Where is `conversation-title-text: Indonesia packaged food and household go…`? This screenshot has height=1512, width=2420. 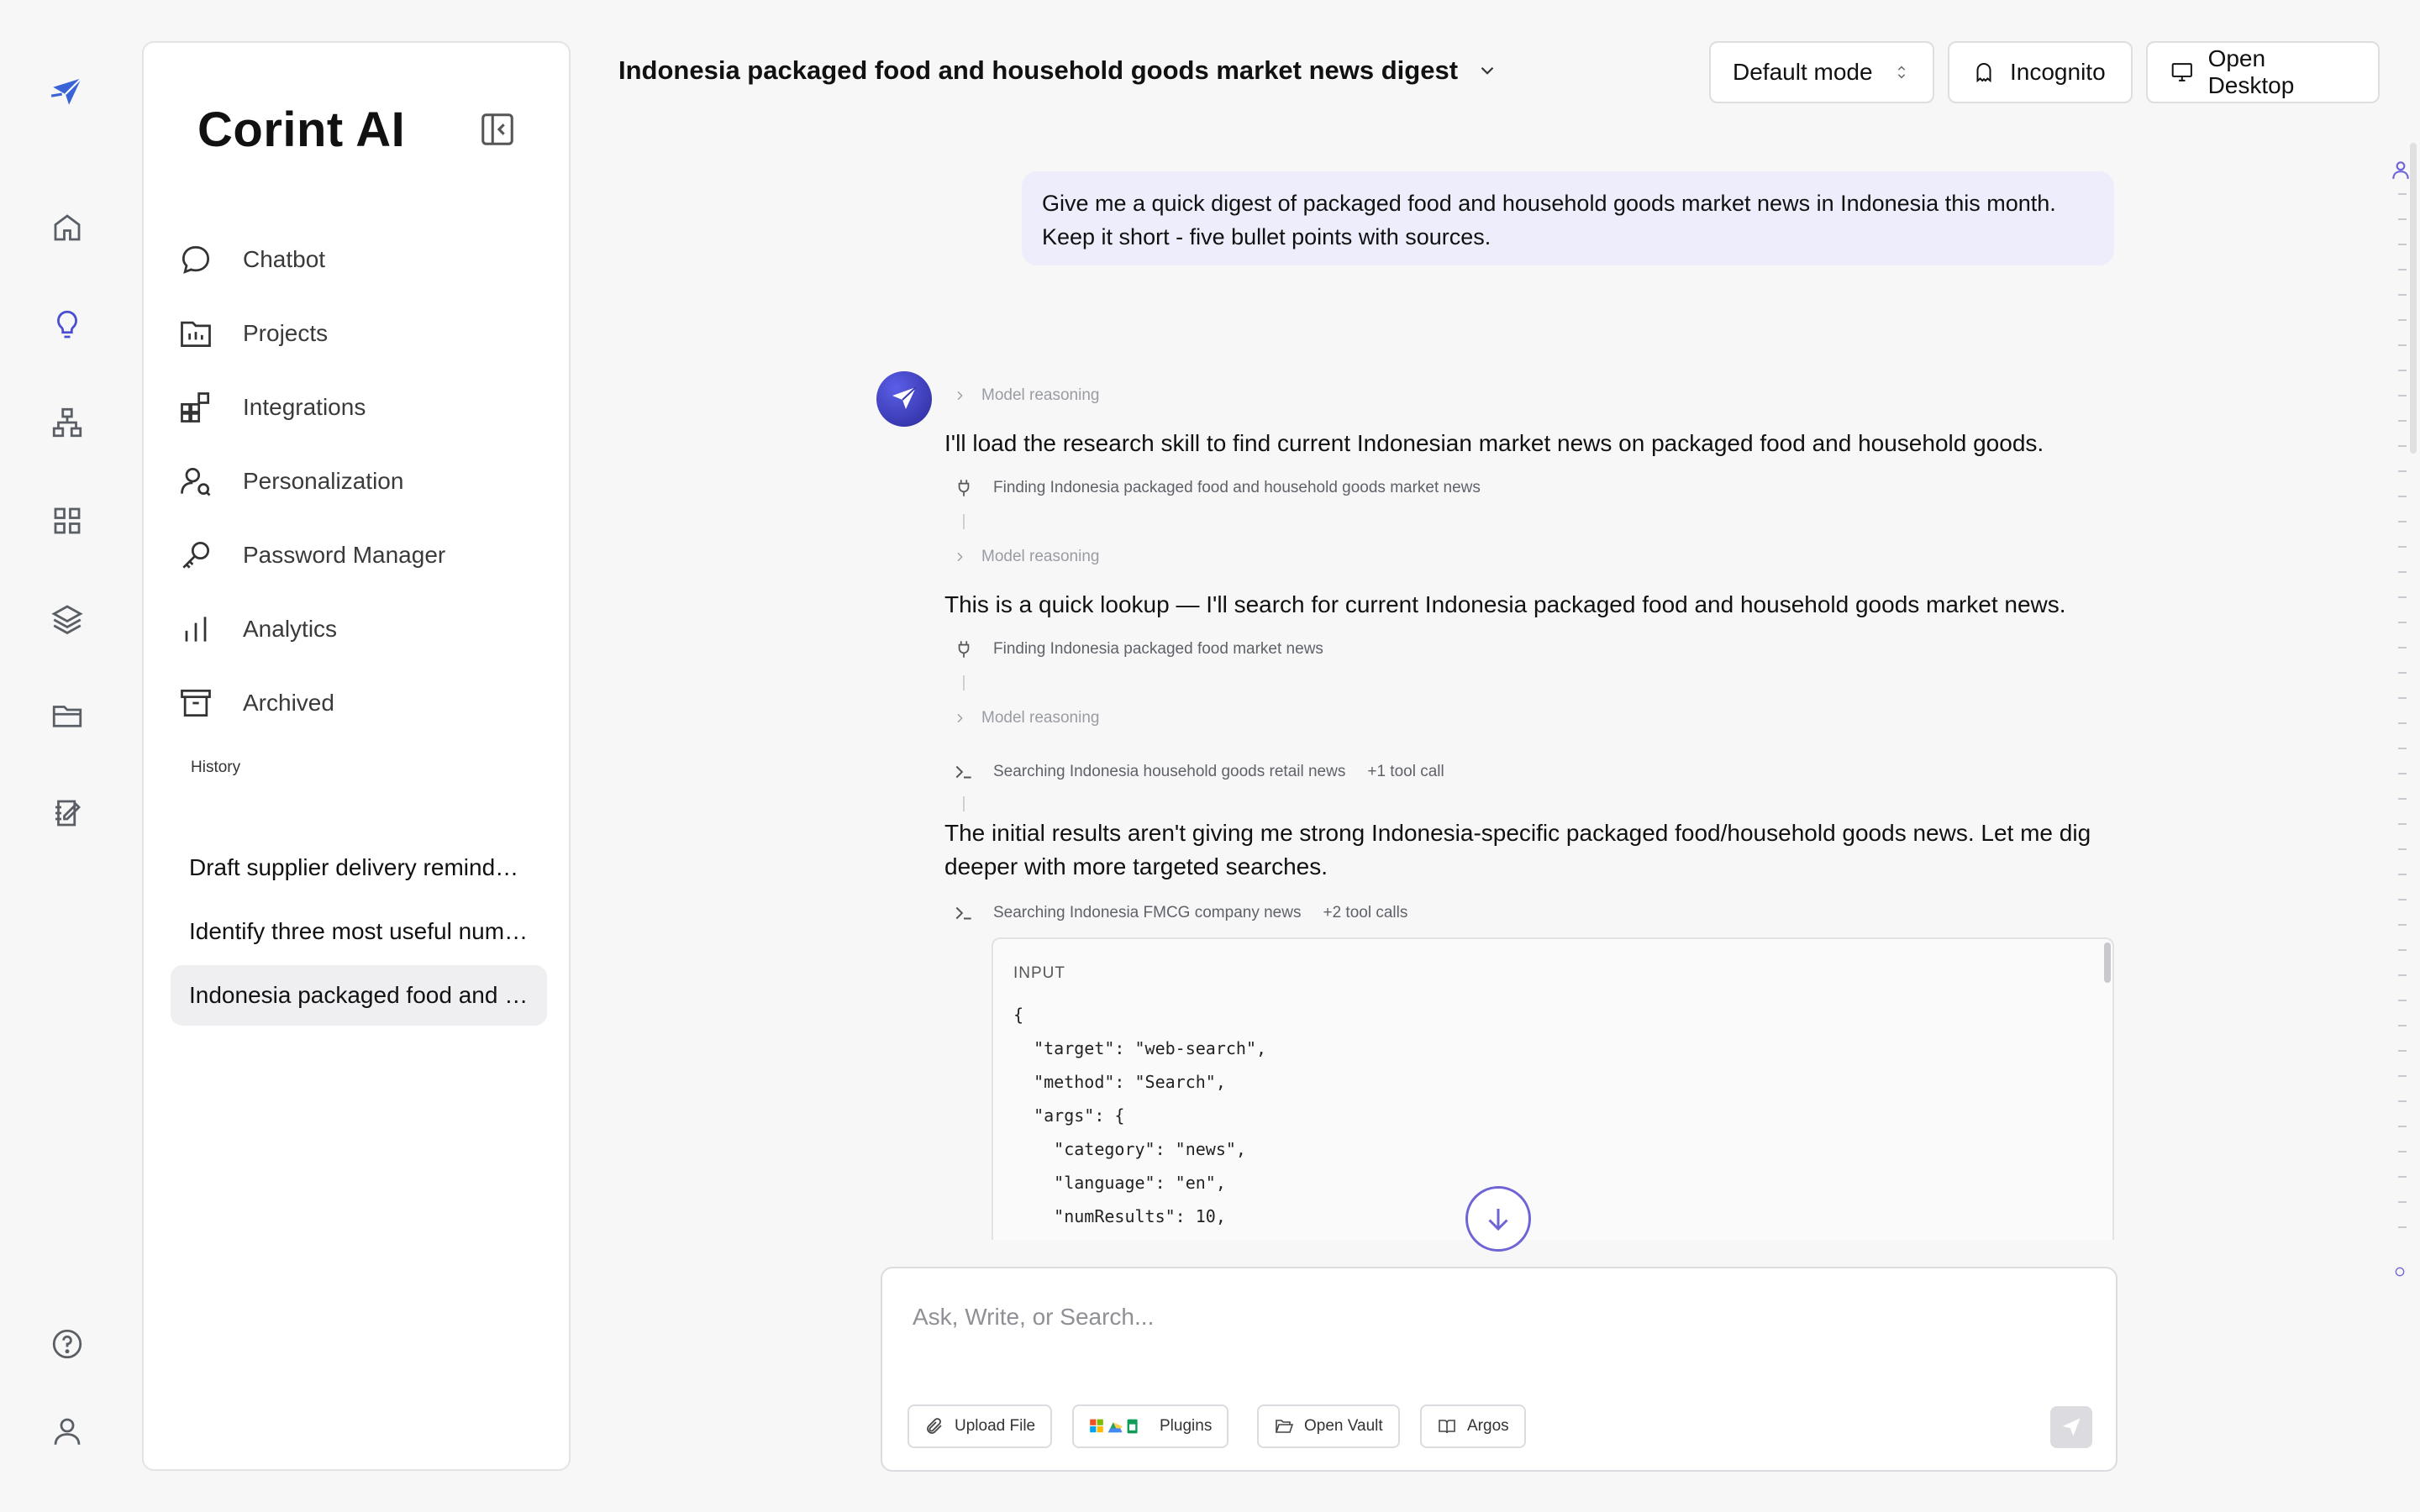
conversation-title-text: Indonesia packaged food and household go… is located at coordinates (1038, 70).